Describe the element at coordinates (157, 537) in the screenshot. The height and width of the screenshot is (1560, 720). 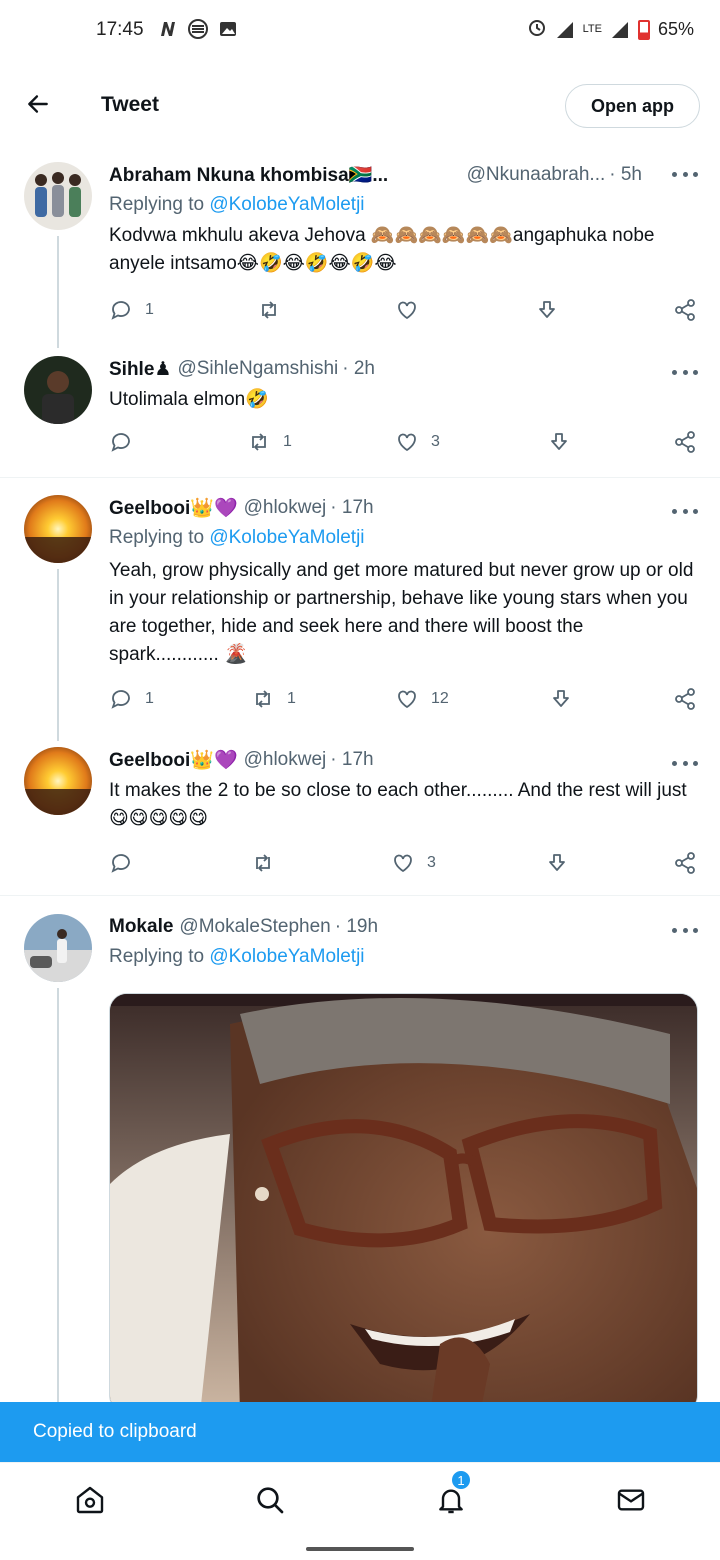
I see `replying-label: Replying to` at that location.